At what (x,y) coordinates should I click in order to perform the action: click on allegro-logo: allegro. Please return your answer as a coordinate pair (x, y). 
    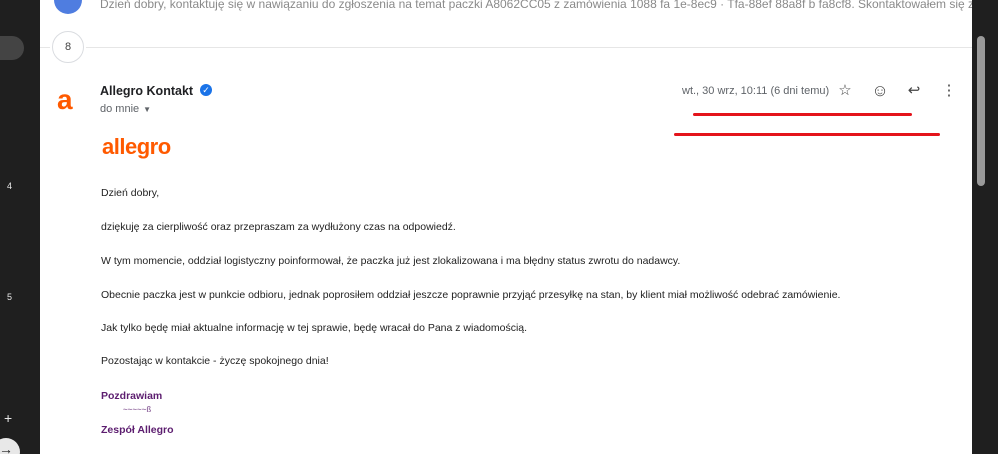
    Looking at the image, I should click on (136, 146).